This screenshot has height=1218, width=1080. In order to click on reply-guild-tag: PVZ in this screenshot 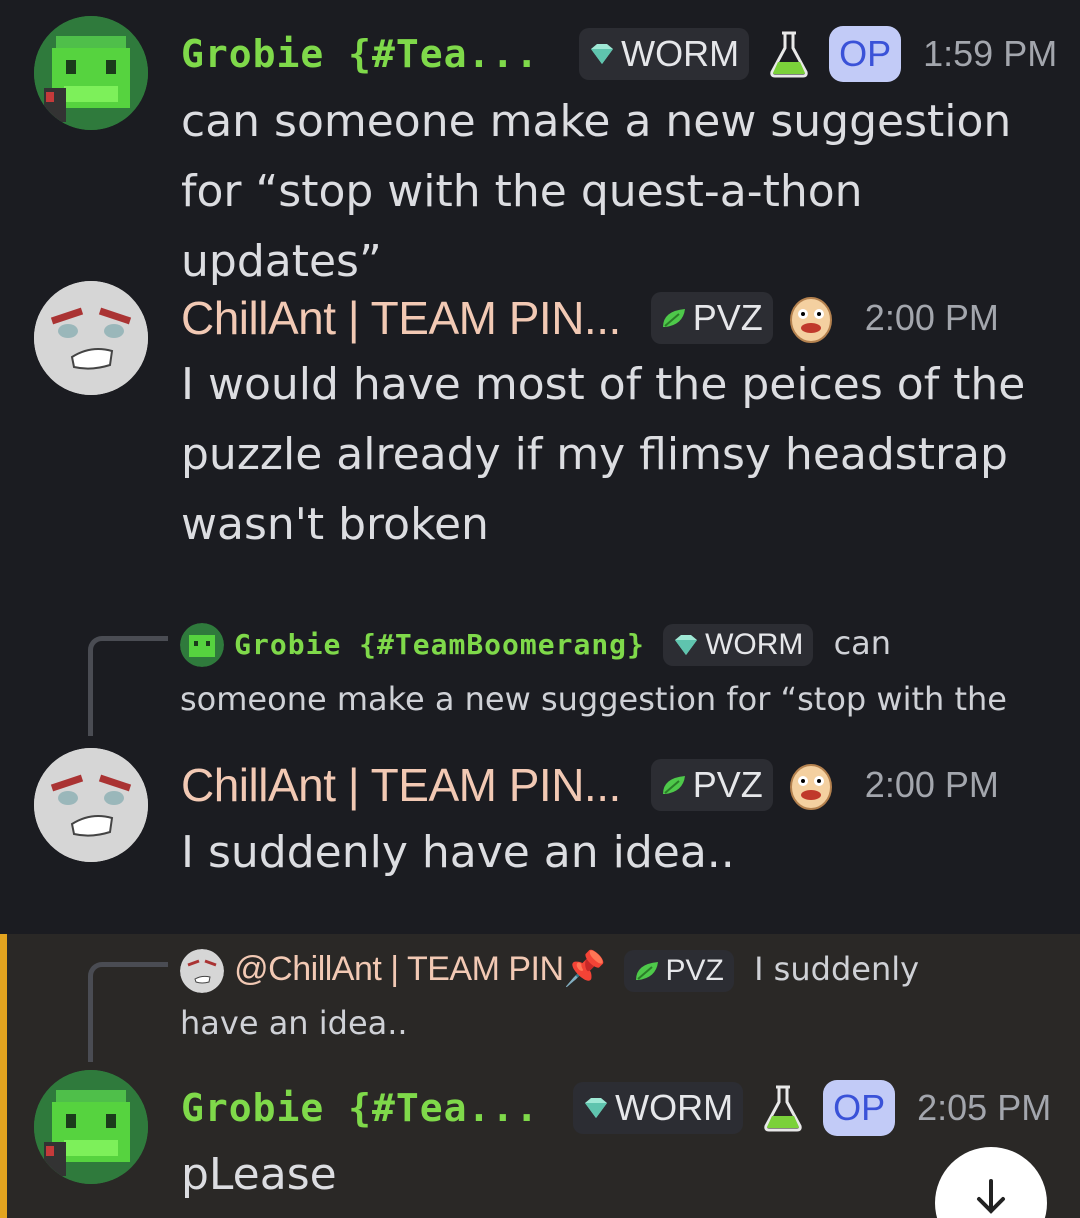, I will do `click(678, 971)`.